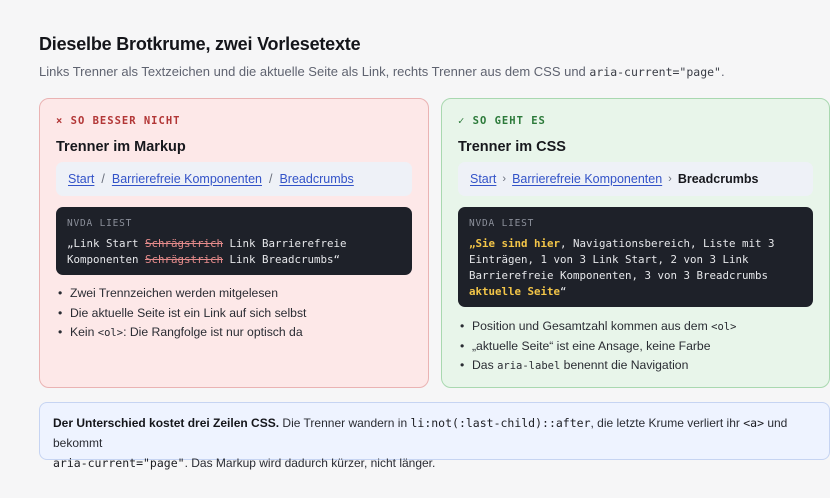 The height and width of the screenshot is (498, 830). What do you see at coordinates (587, 179) in the screenshot?
I see `good-crumb-components-link: Barrierefreie Komponenten` at bounding box center [587, 179].